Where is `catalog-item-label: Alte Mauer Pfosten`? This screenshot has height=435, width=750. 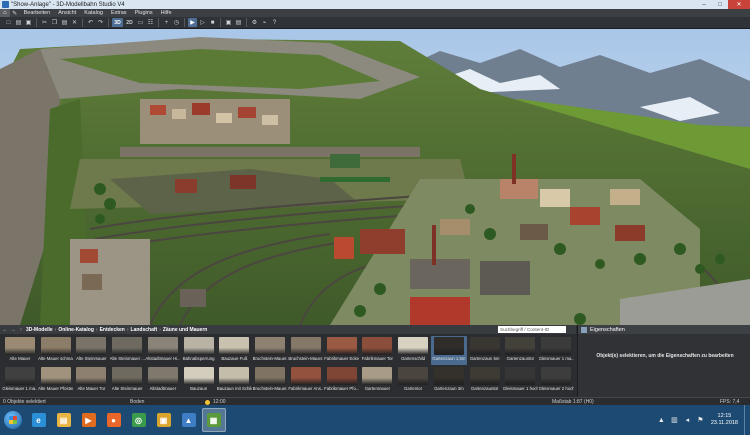 catalog-item-label: Alte Mauer Pfosten is located at coordinates (56, 388).